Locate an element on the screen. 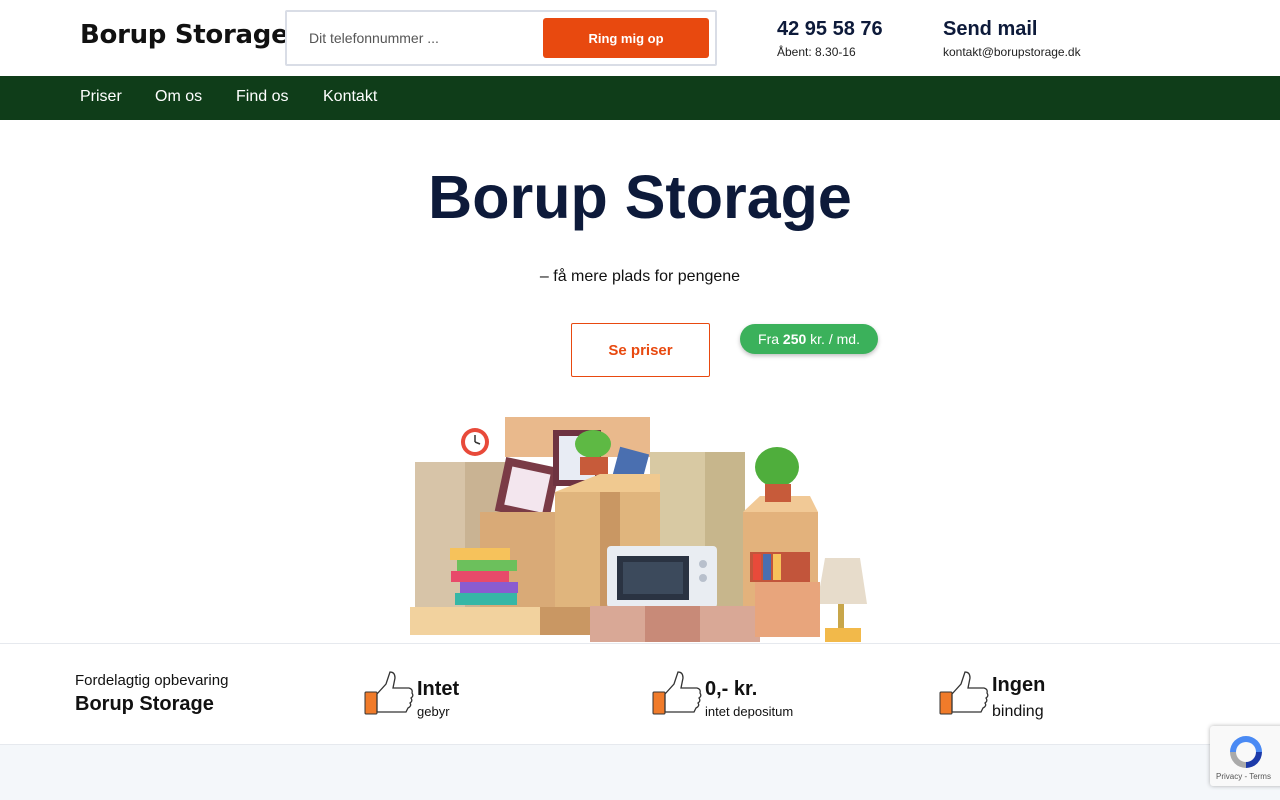  see-prices-button: Se priser is located at coordinates (640, 350).